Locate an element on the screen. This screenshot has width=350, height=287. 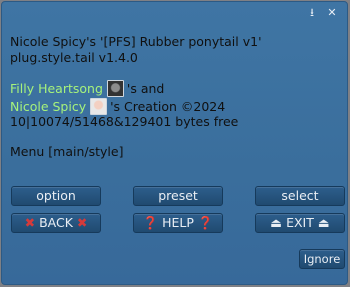
plugin-version-line: plug.style.tail v1.4.0 is located at coordinates (74, 57).